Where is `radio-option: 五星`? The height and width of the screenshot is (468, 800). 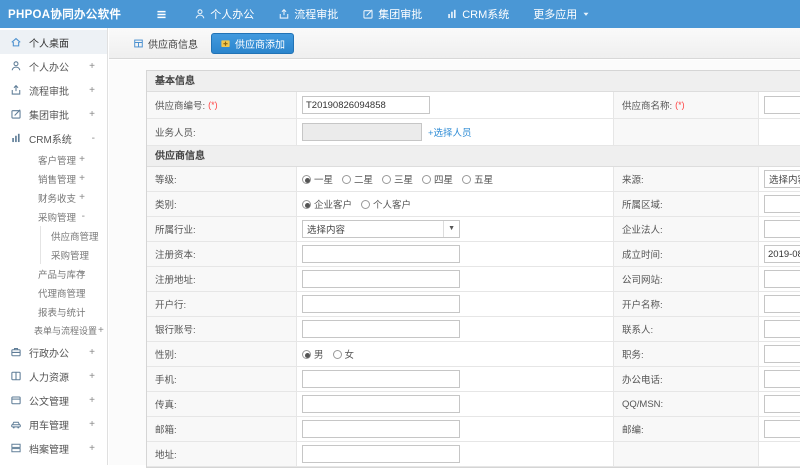
radio-option: 五星 is located at coordinates (477, 179).